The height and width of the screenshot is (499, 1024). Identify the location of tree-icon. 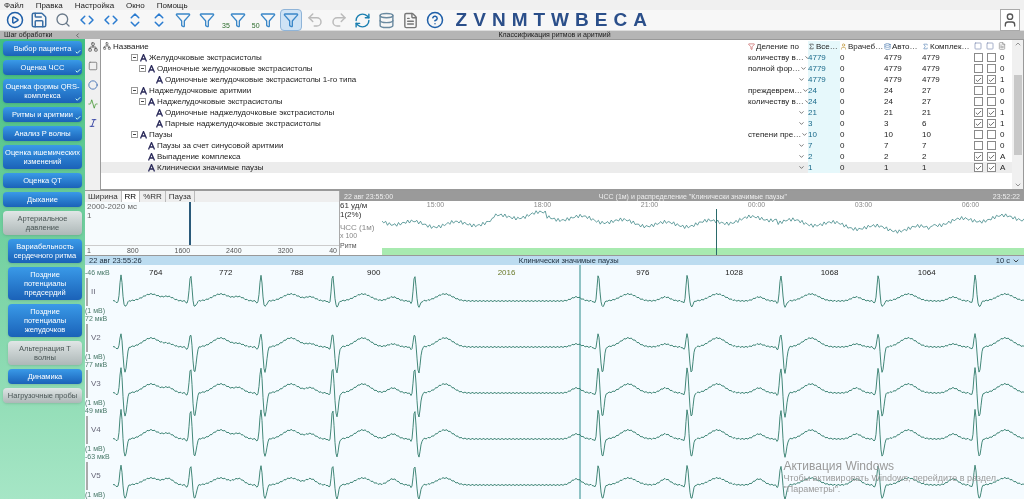
(92, 47).